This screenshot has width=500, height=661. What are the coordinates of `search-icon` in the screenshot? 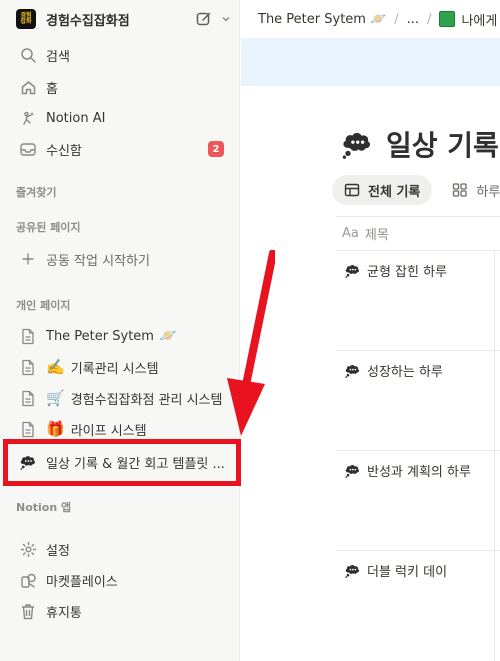 It's located at (28, 55).